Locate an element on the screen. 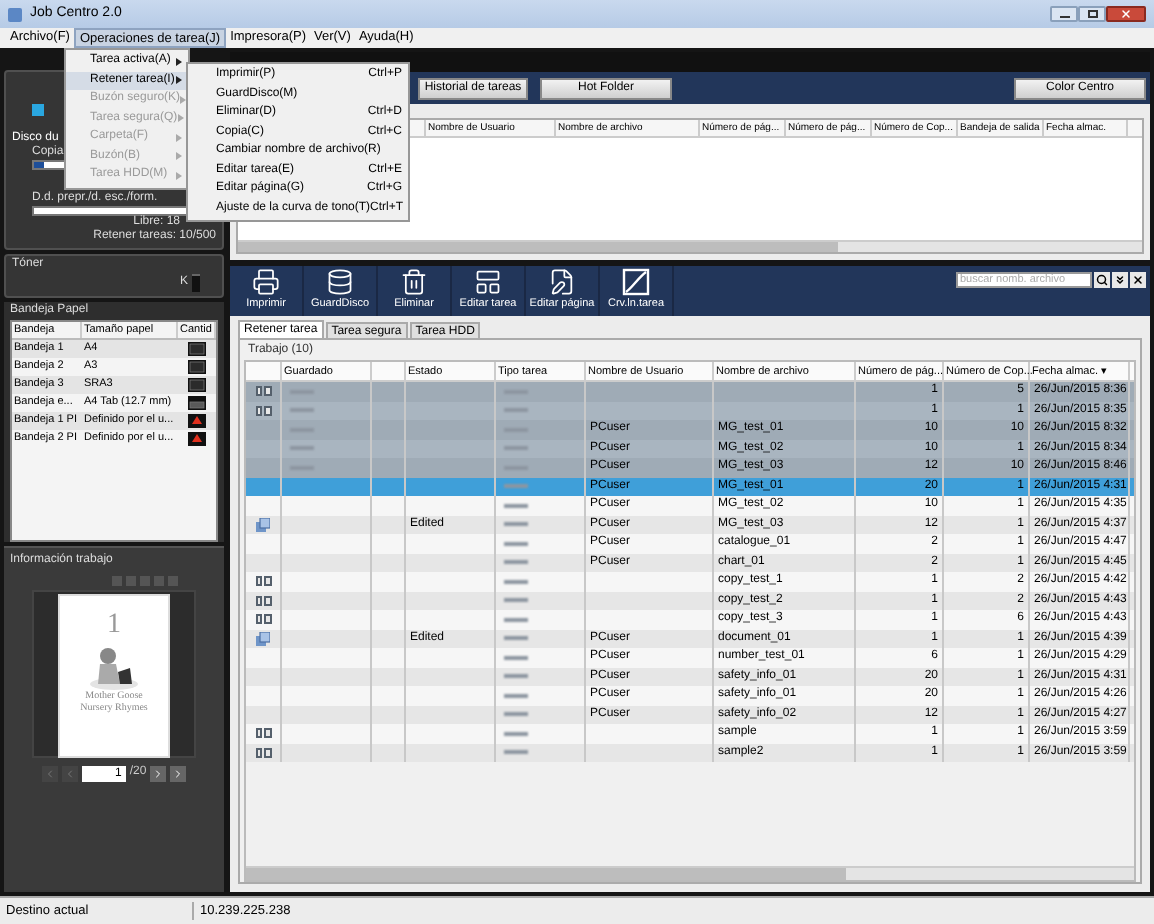 This screenshot has width=1154, height=924. next-page-button is located at coordinates (158, 773).